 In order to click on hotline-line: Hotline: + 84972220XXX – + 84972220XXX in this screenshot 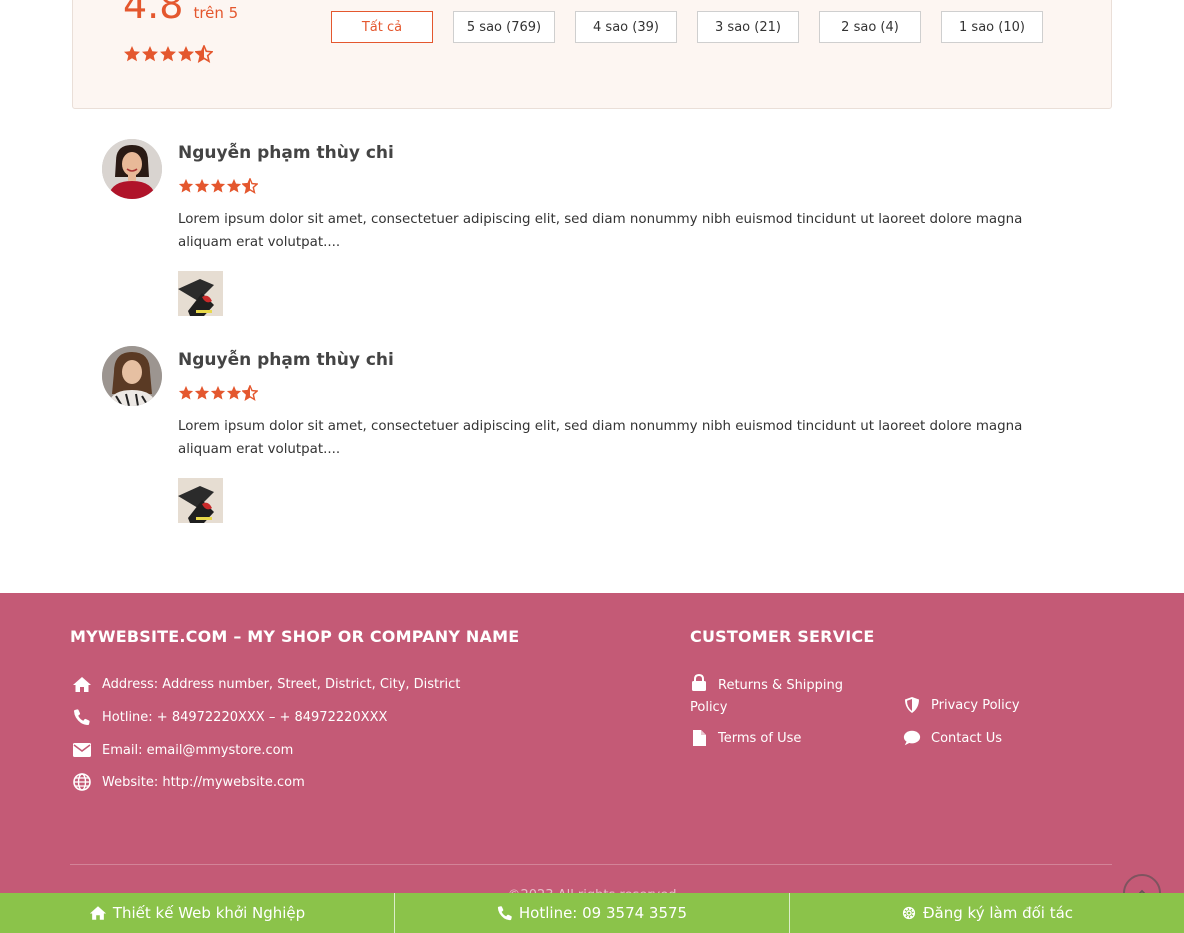, I will do `click(229, 717)`.